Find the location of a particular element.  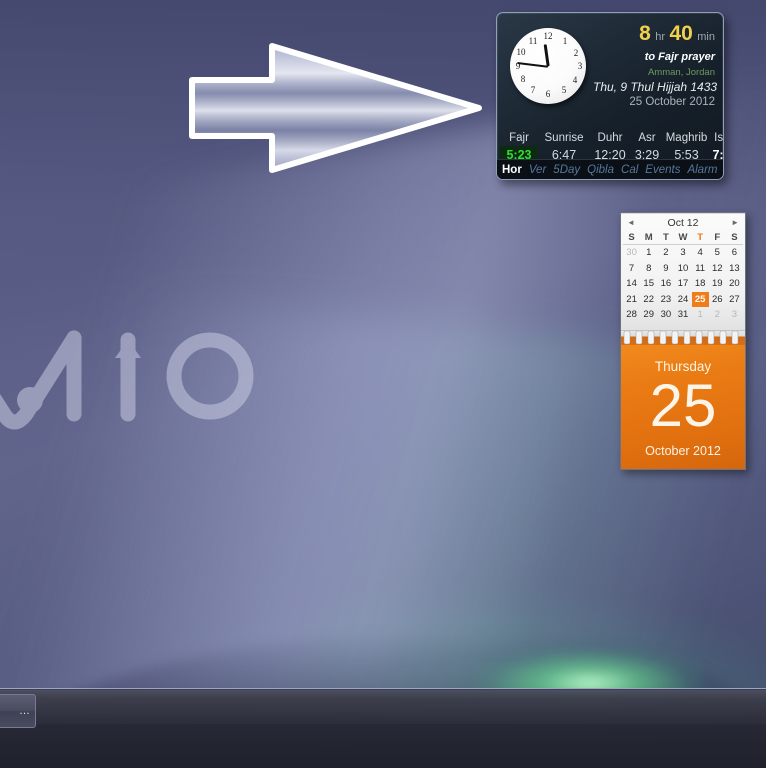

calendar-day-headers: SMTWTFS is located at coordinates (683, 238).